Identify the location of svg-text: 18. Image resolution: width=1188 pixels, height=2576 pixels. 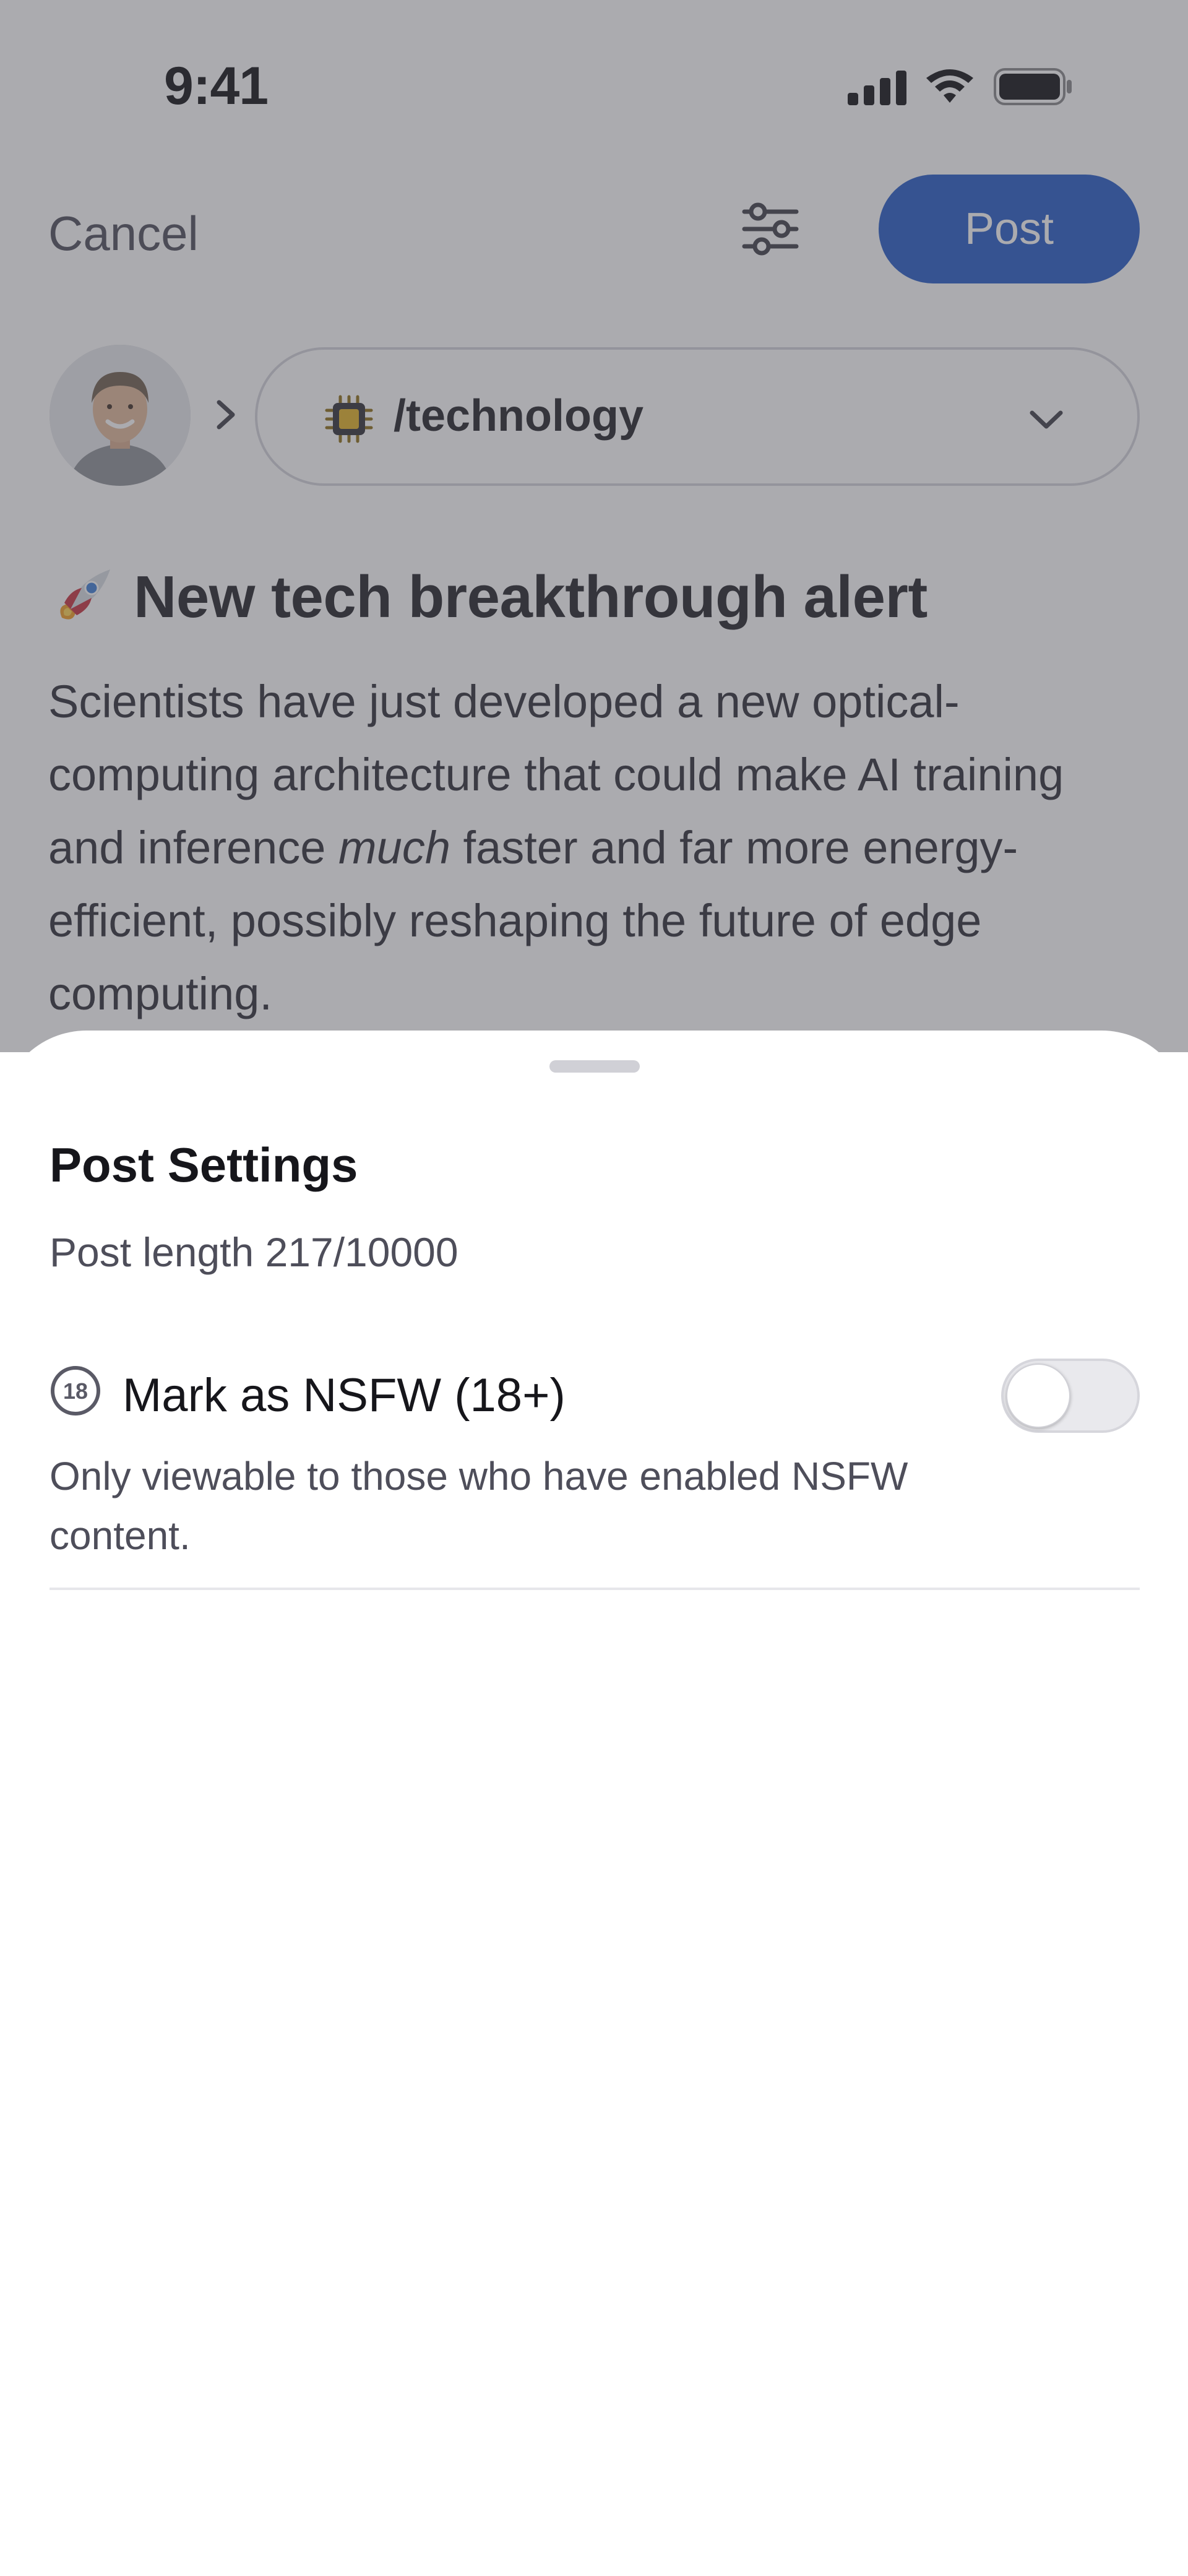
(75, 1391).